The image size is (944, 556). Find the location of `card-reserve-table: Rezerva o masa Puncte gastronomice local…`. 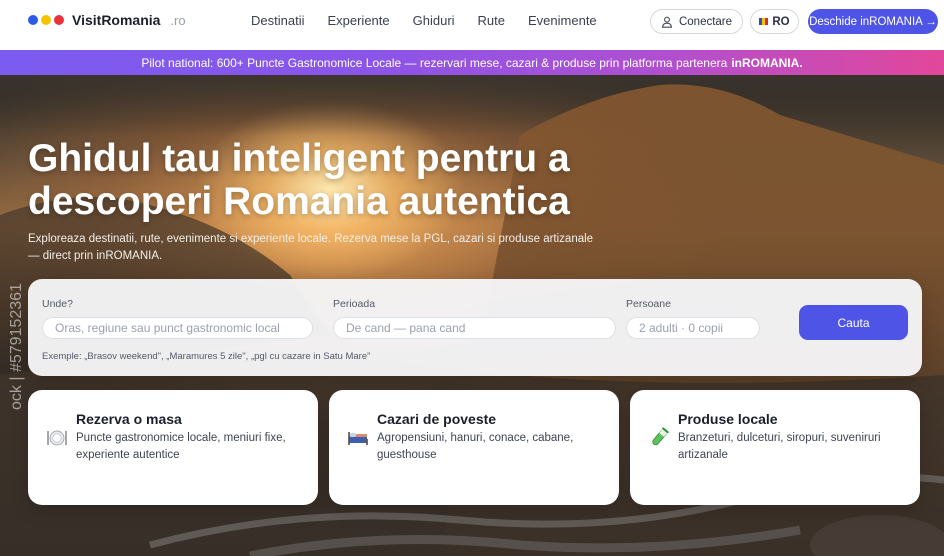

card-reserve-table: Rezerva o masa Puncte gastronomice local… is located at coordinates (173, 447).